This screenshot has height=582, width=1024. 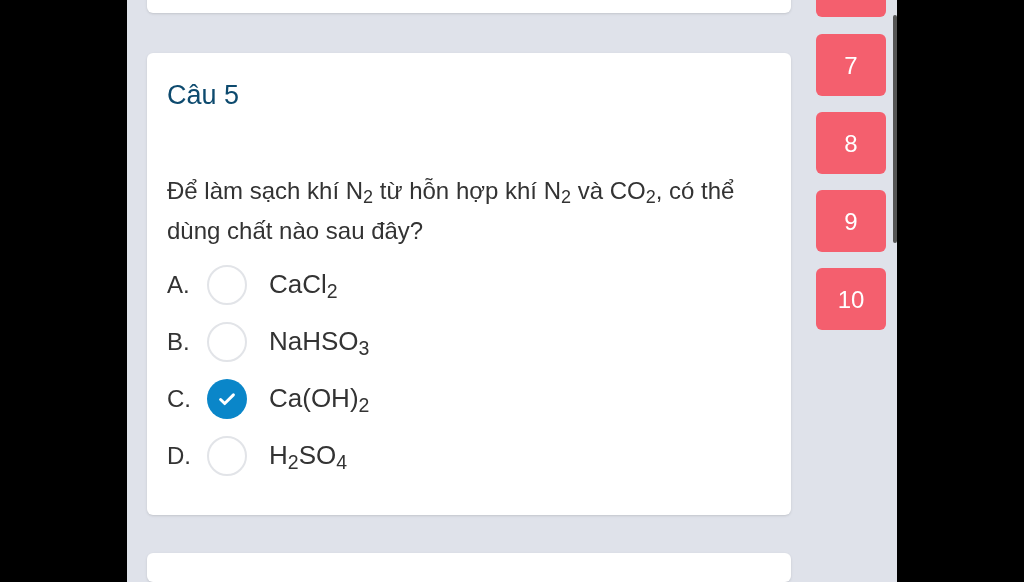 I want to click on checked-radio-icon, so click(x=227, y=398).